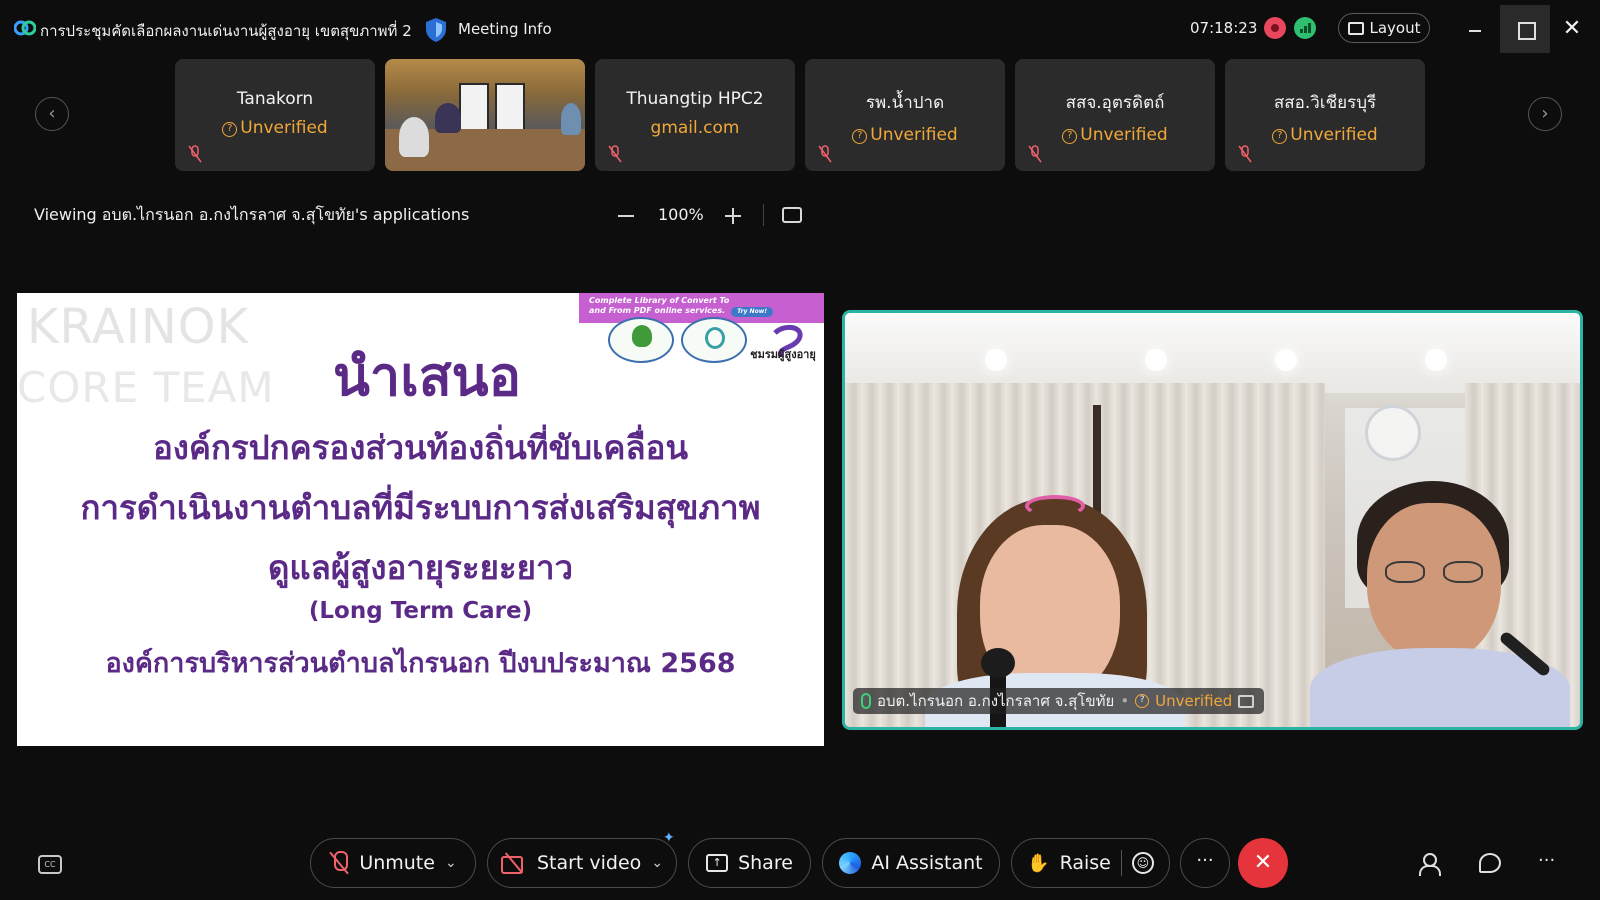  What do you see at coordinates (752, 312) in the screenshot?
I see `ad-try-button: Try Now!` at bounding box center [752, 312].